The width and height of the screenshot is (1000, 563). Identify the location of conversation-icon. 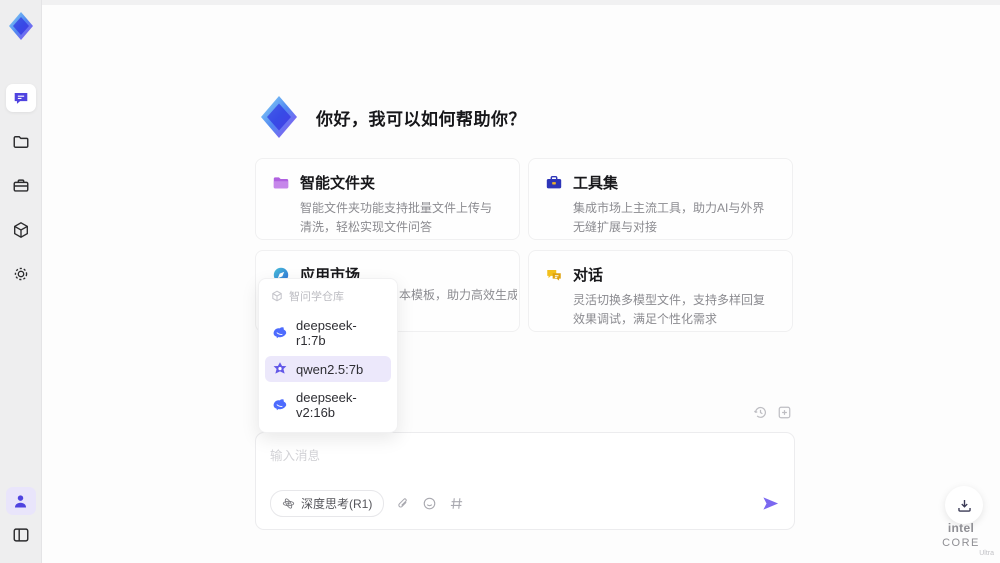
(554, 275).